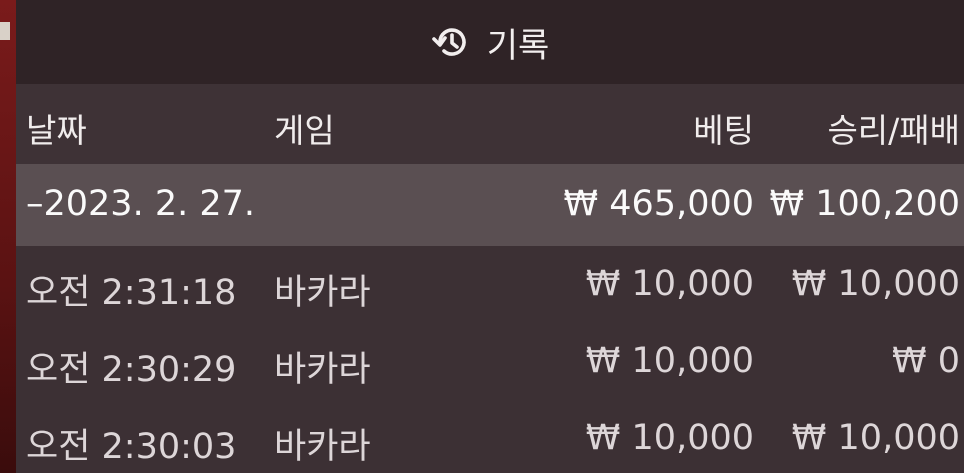 The width and height of the screenshot is (964, 473). Describe the element at coordinates (8, 236) in the screenshot. I see `background-edge` at that location.